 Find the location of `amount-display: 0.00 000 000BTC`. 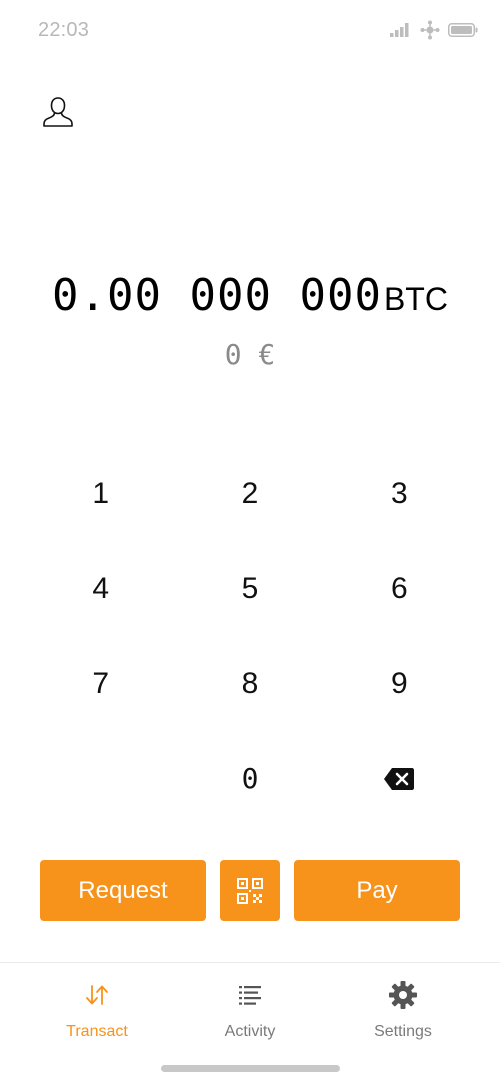

amount-display: 0.00 000 000BTC is located at coordinates (250, 295).